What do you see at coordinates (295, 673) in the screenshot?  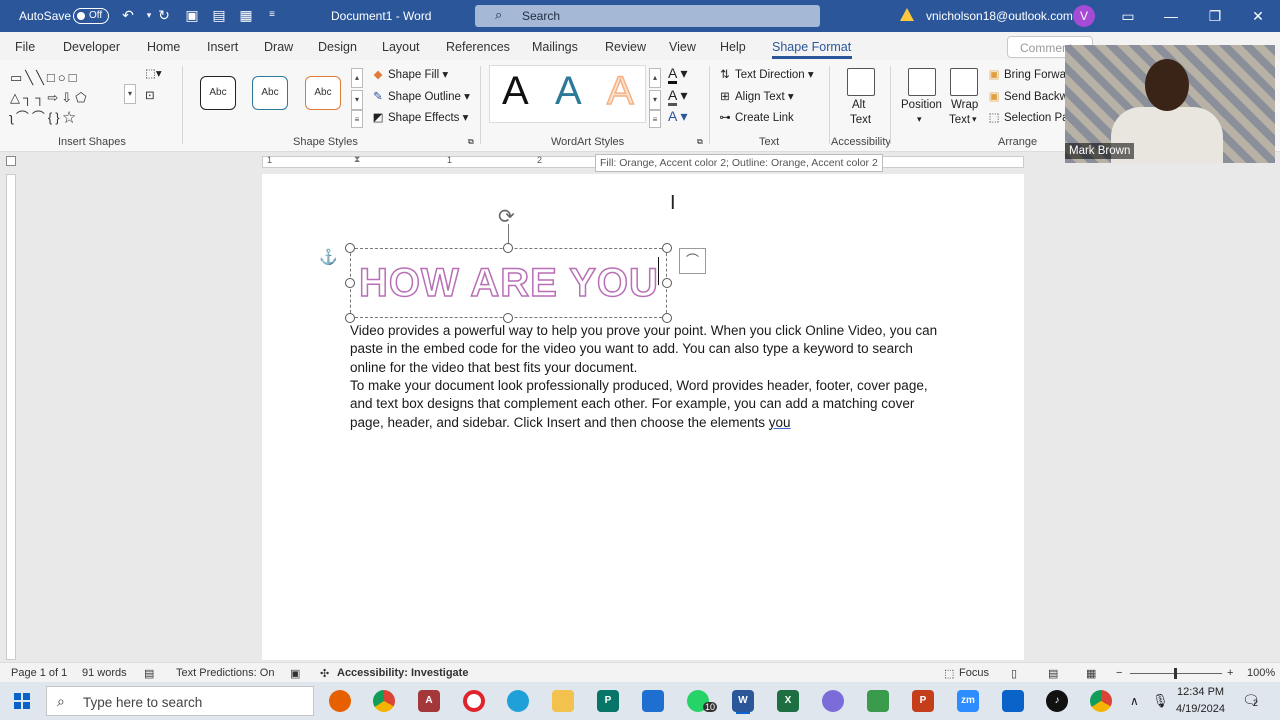 I see `macro-recording-icon: ▣` at bounding box center [295, 673].